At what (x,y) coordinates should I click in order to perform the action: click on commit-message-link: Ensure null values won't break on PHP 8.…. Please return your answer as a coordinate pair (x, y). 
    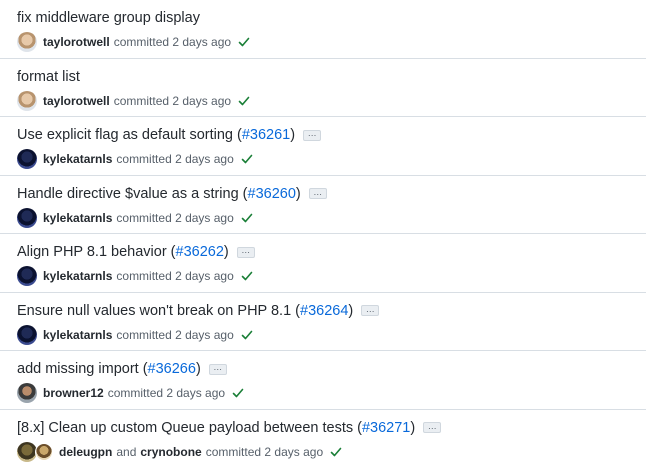
    Looking at the image, I should click on (158, 311).